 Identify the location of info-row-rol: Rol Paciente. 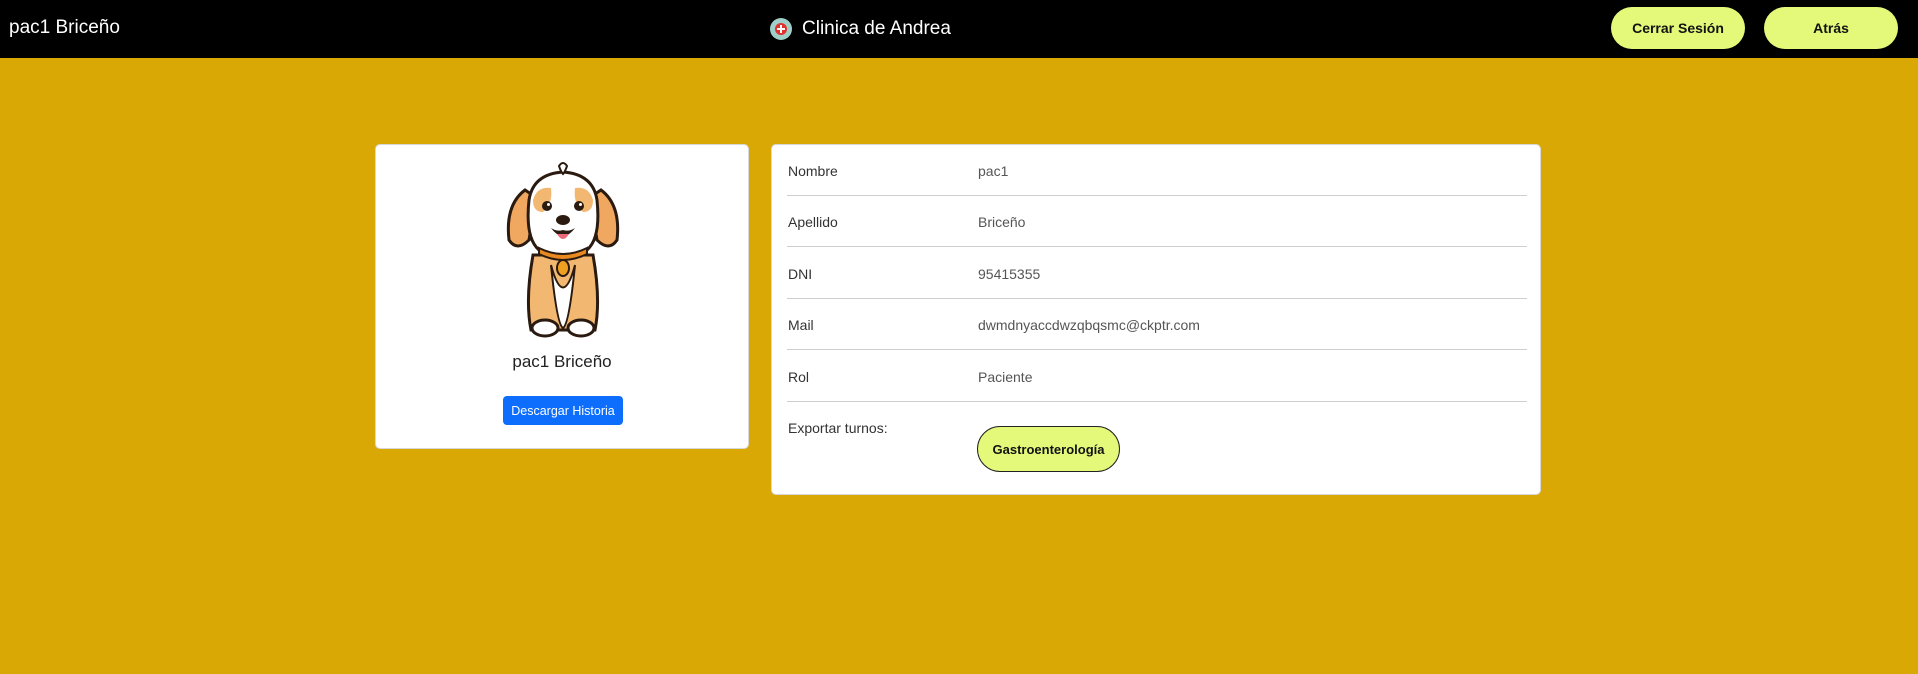
(1157, 376).